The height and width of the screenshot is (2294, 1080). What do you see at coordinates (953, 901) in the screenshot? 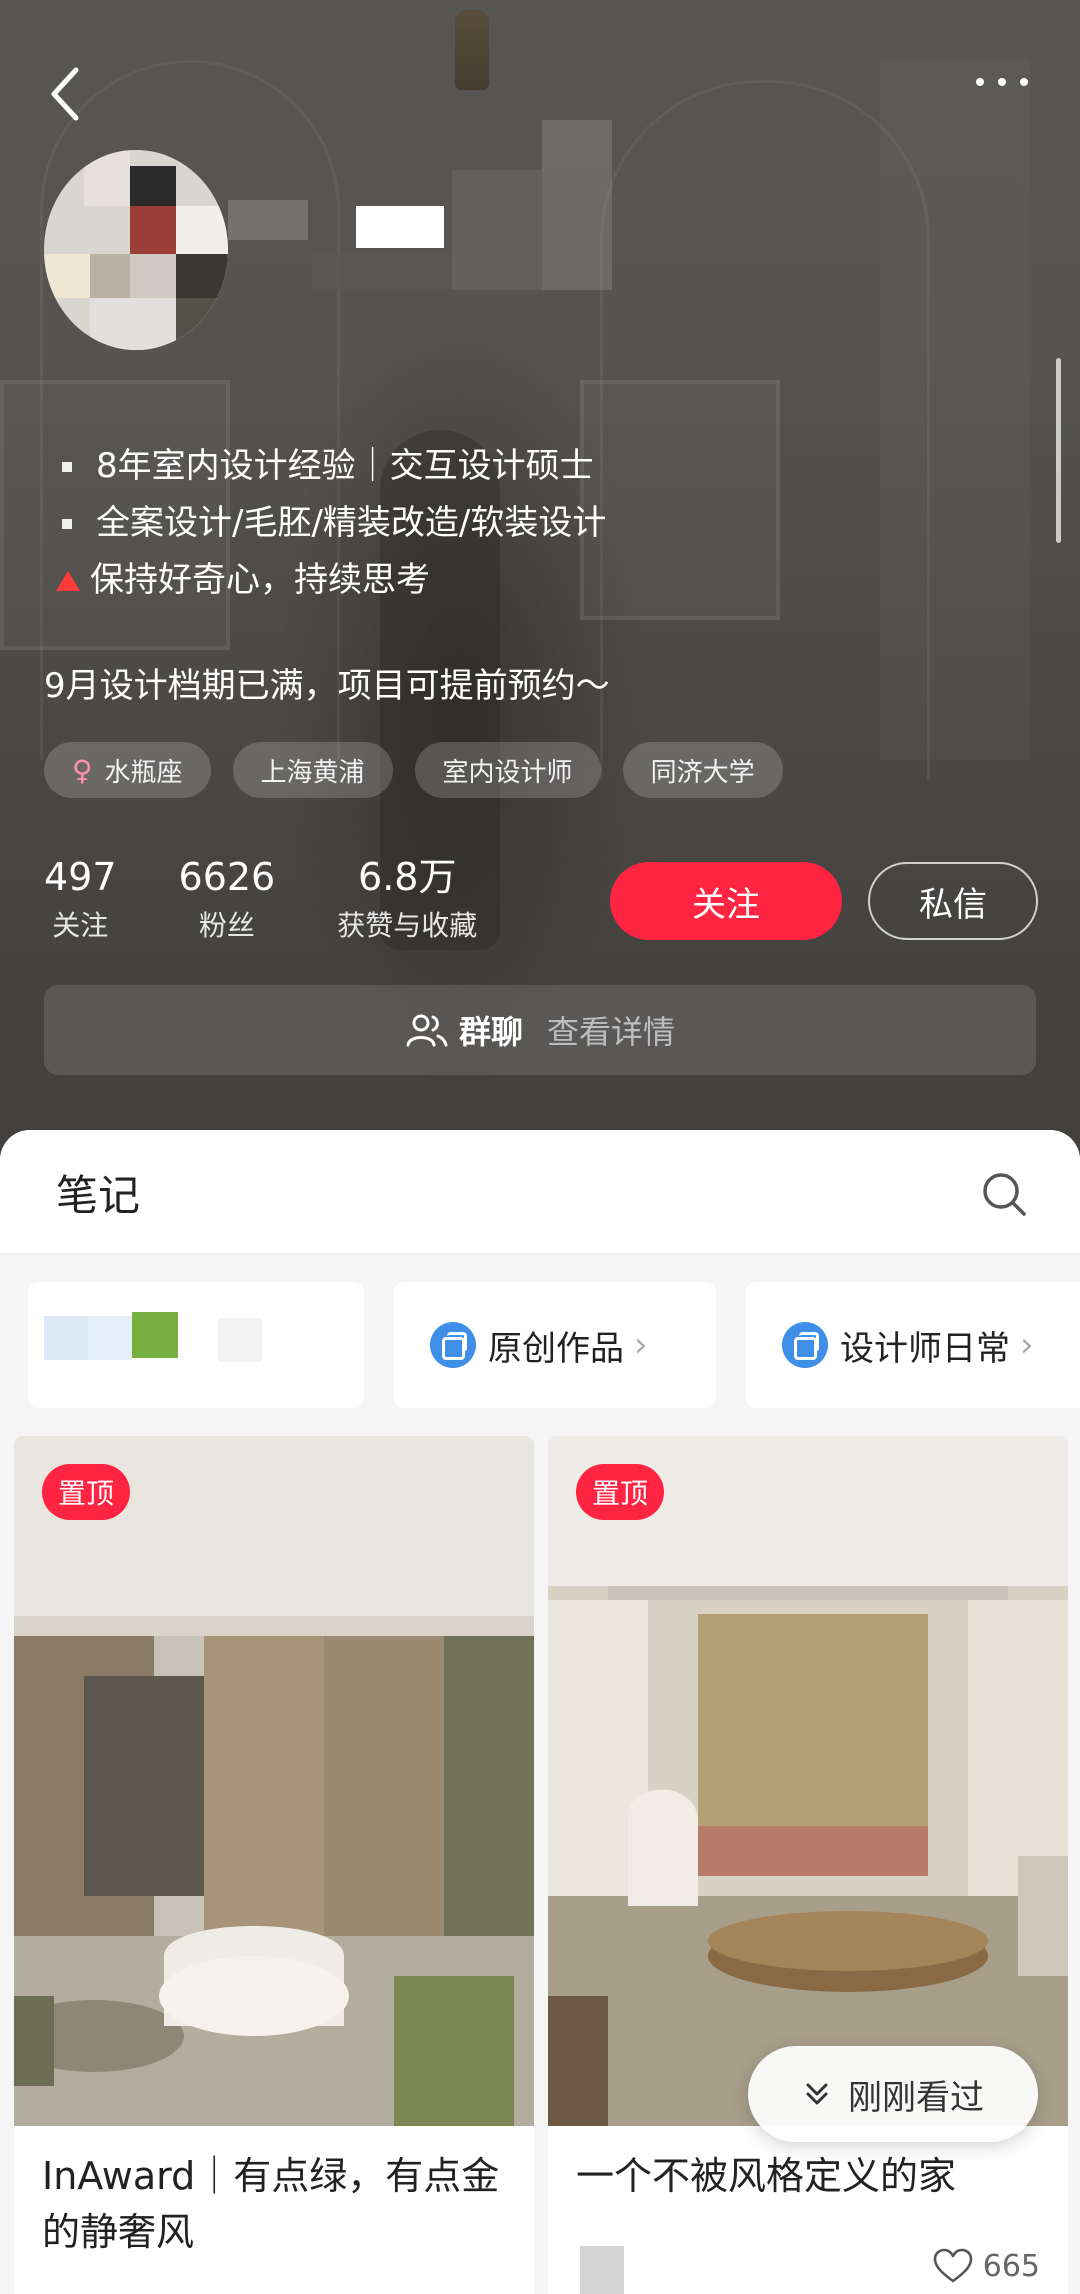
I see `message-button: 私信` at bounding box center [953, 901].